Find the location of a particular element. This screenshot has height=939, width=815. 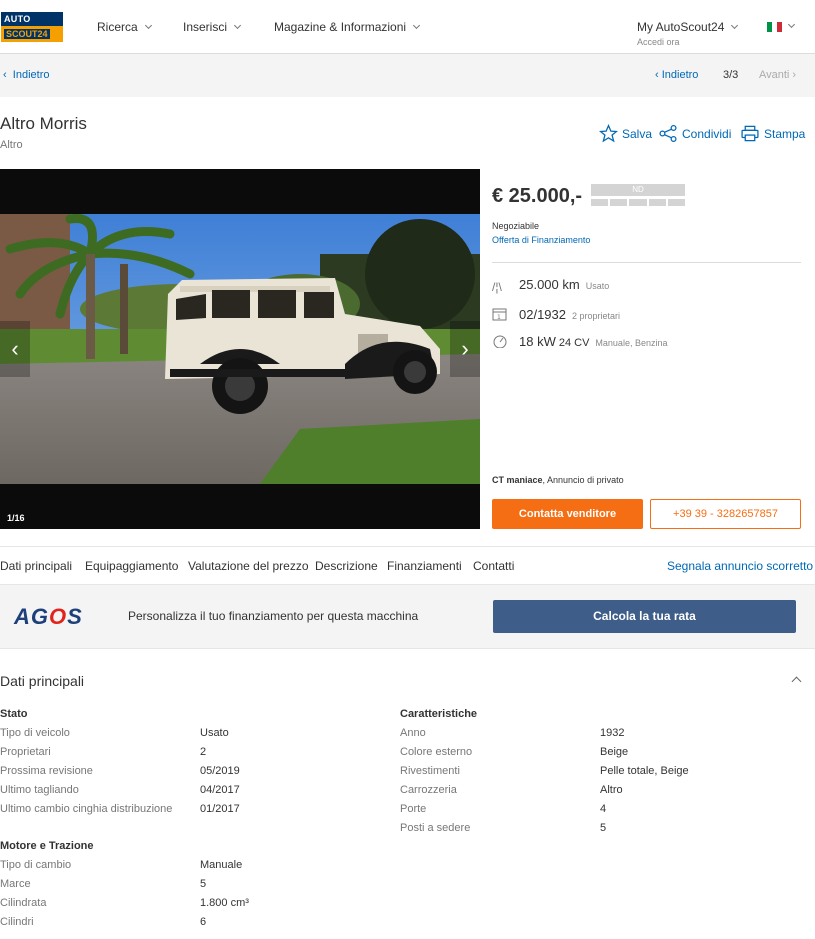

language-chevron-icon is located at coordinates (791, 24).